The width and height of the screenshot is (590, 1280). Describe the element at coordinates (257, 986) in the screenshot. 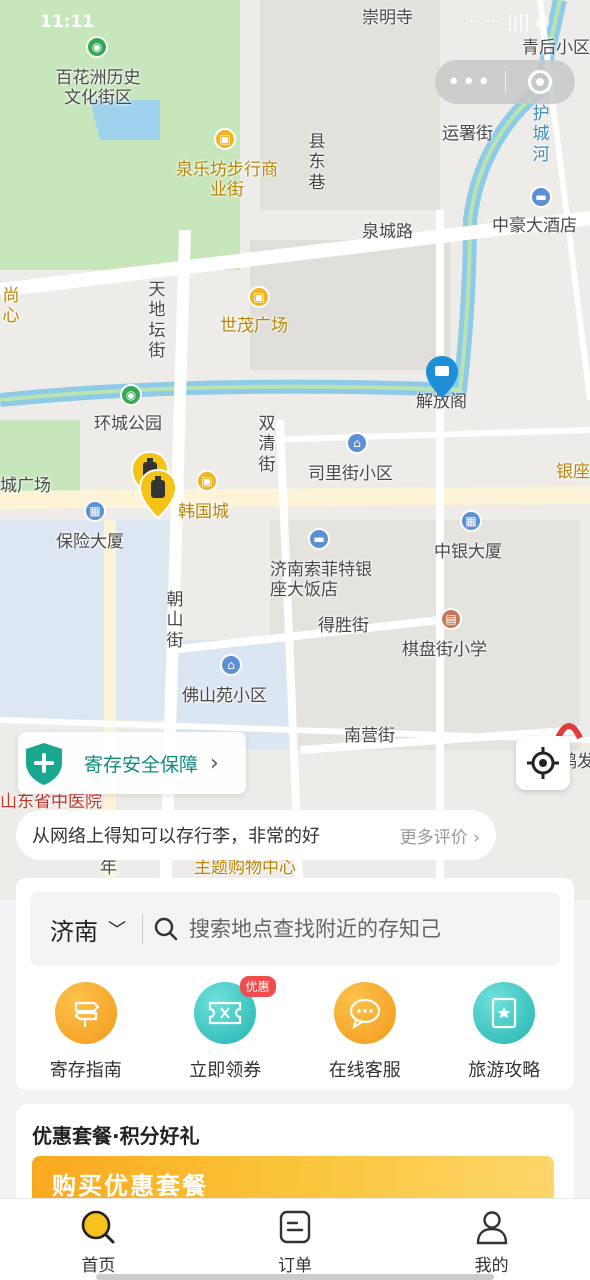

I see `discount-badge: 优惠` at that location.